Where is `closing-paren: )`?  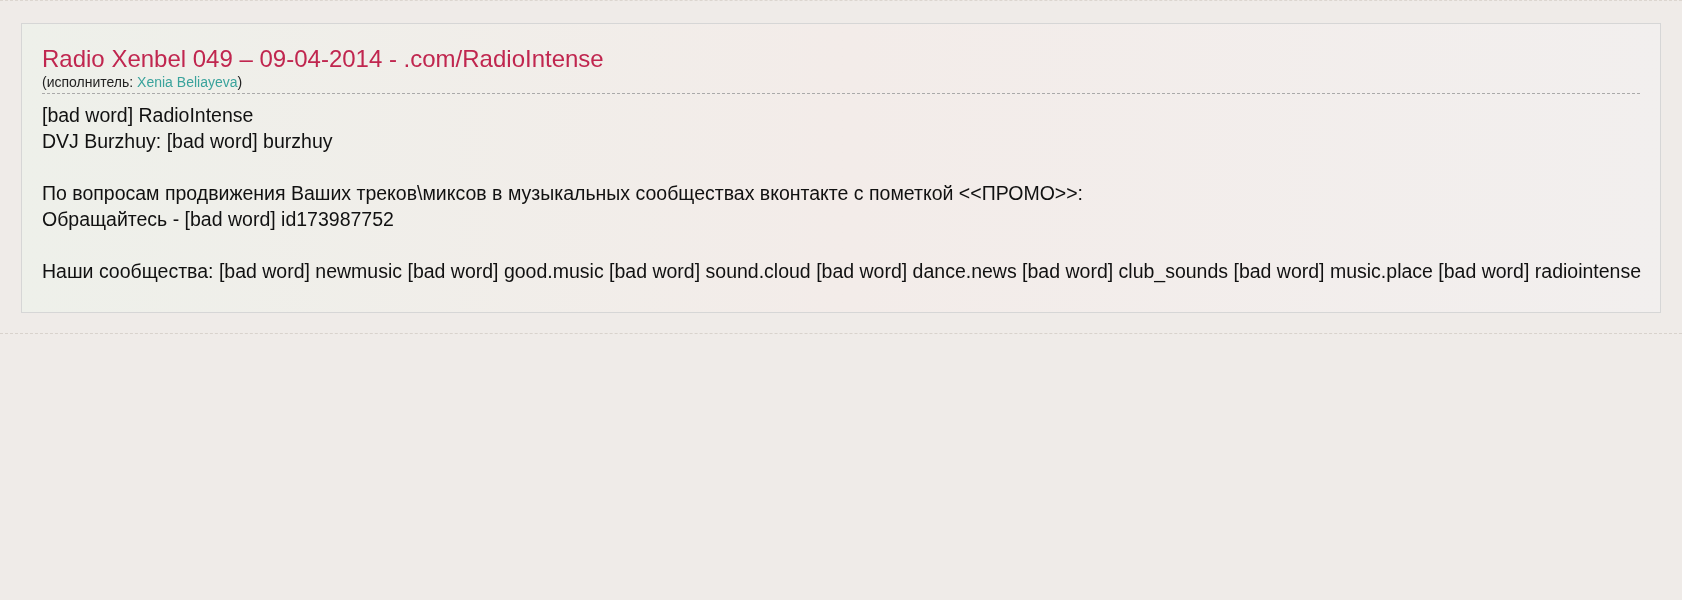
closing-paren: ) is located at coordinates (240, 82).